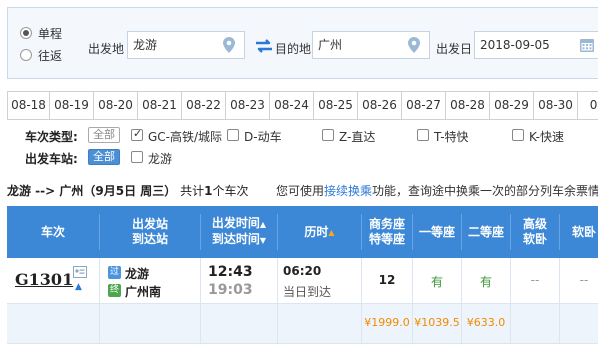 The image size is (598, 348). I want to click on col-adv-soft-sleeper: 高级 软卧, so click(535, 232).